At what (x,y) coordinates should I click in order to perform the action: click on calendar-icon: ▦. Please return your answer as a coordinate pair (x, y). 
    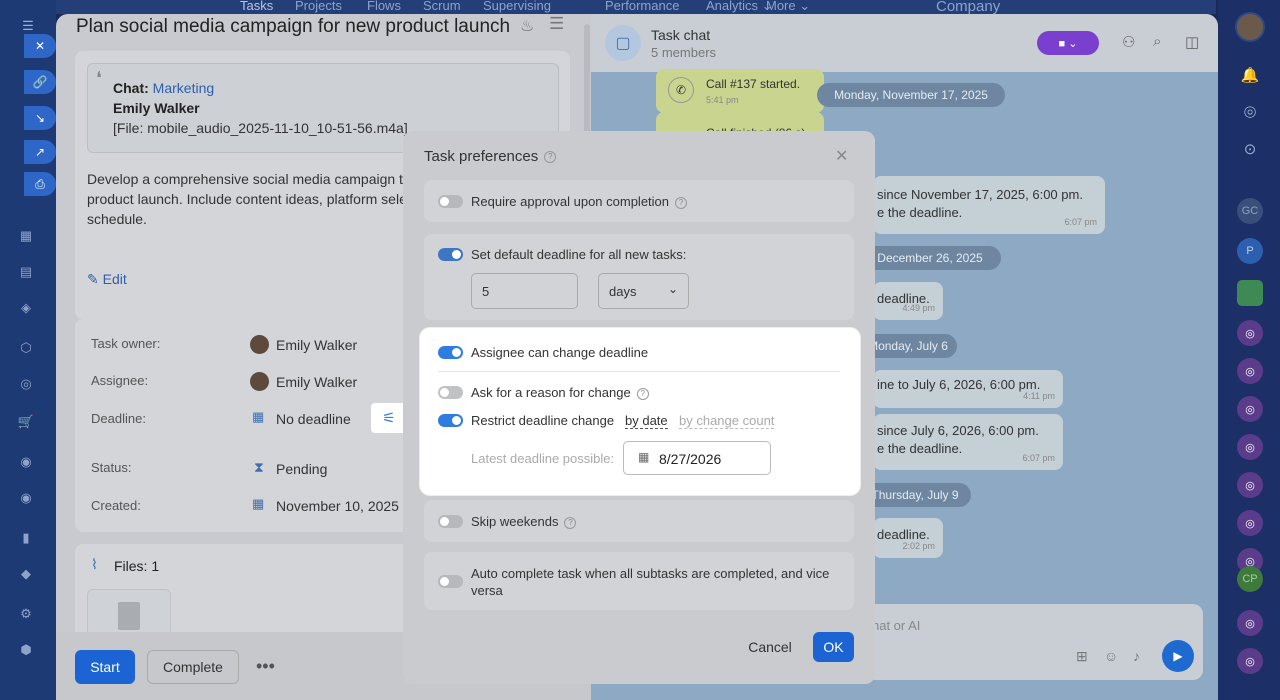
    Looking at the image, I should click on (258, 503).